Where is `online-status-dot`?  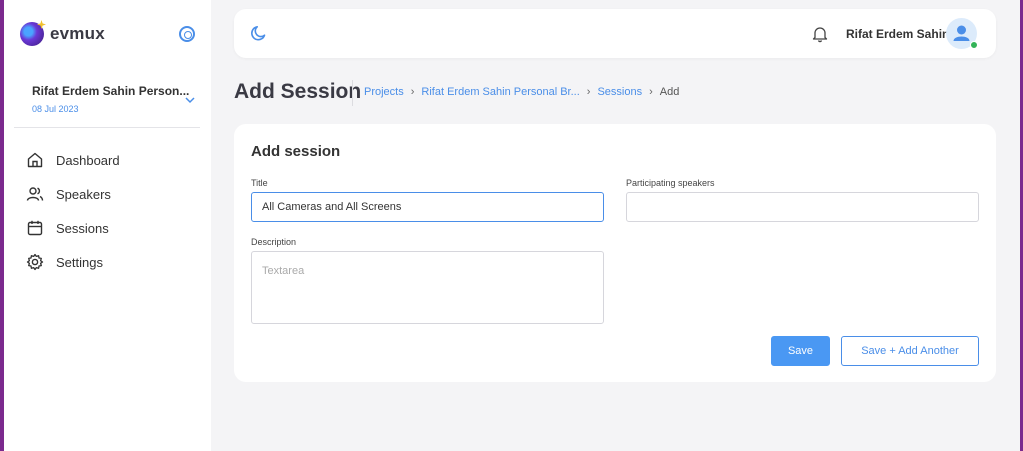 online-status-dot is located at coordinates (974, 45).